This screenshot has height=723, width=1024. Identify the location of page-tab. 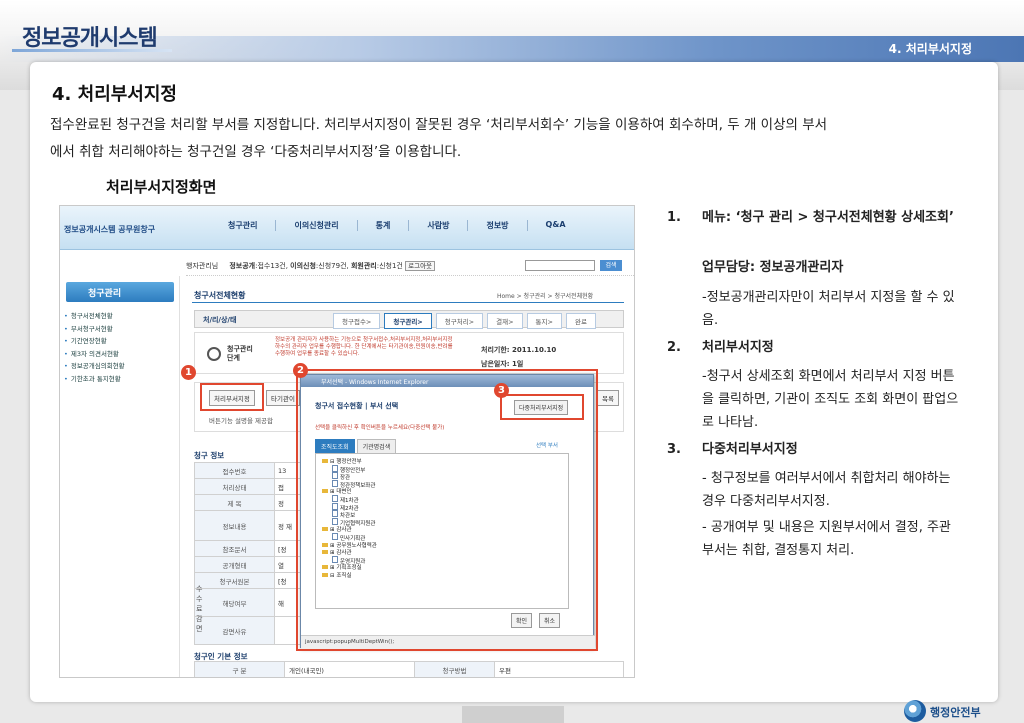
(513, 714).